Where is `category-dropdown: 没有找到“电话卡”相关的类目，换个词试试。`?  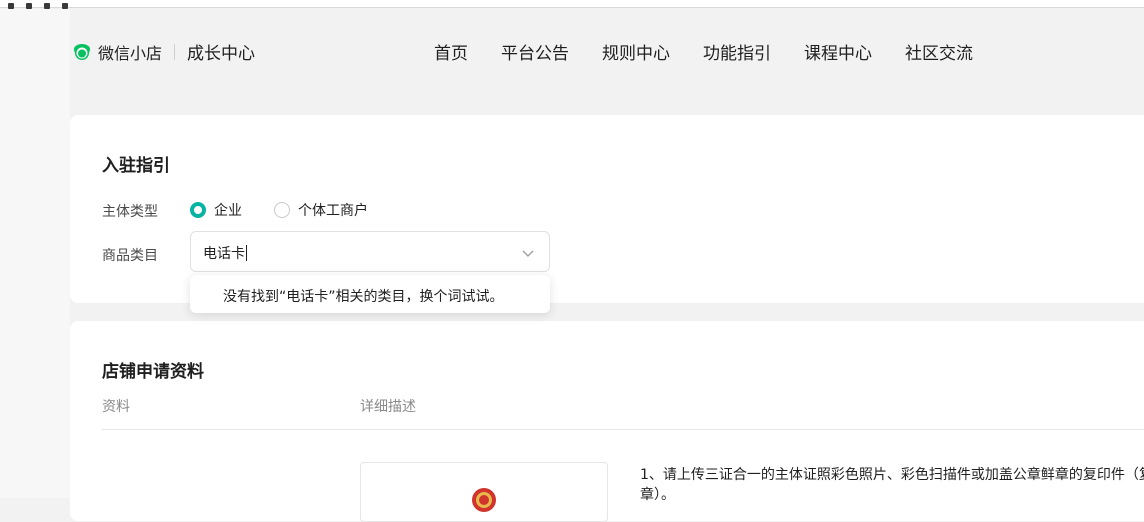 category-dropdown: 没有找到“电话卡”相关的类目，换个词试试。 is located at coordinates (370, 294).